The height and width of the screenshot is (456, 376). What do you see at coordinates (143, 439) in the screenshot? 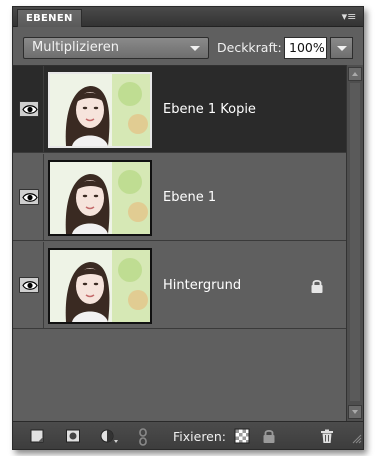
I see `link-icon` at bounding box center [143, 439].